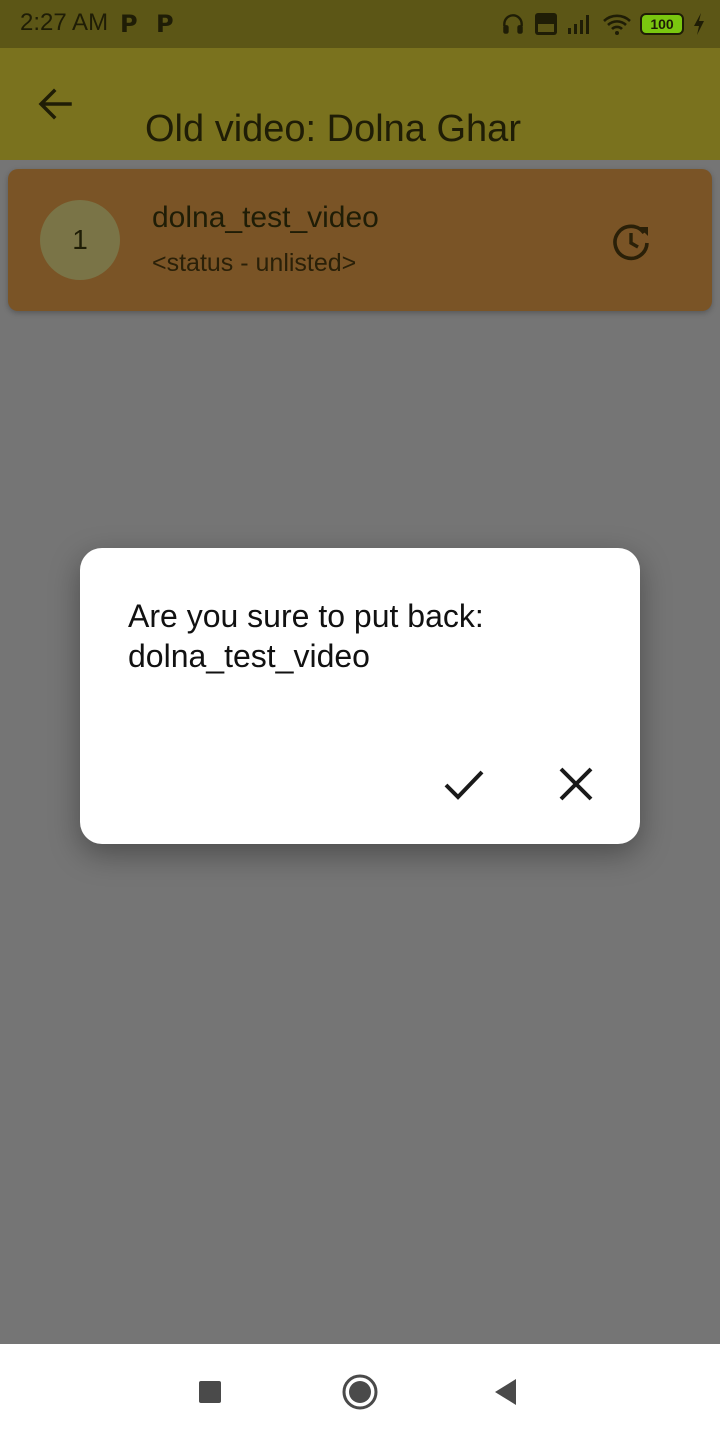  I want to click on recents-button, so click(210, 1392).